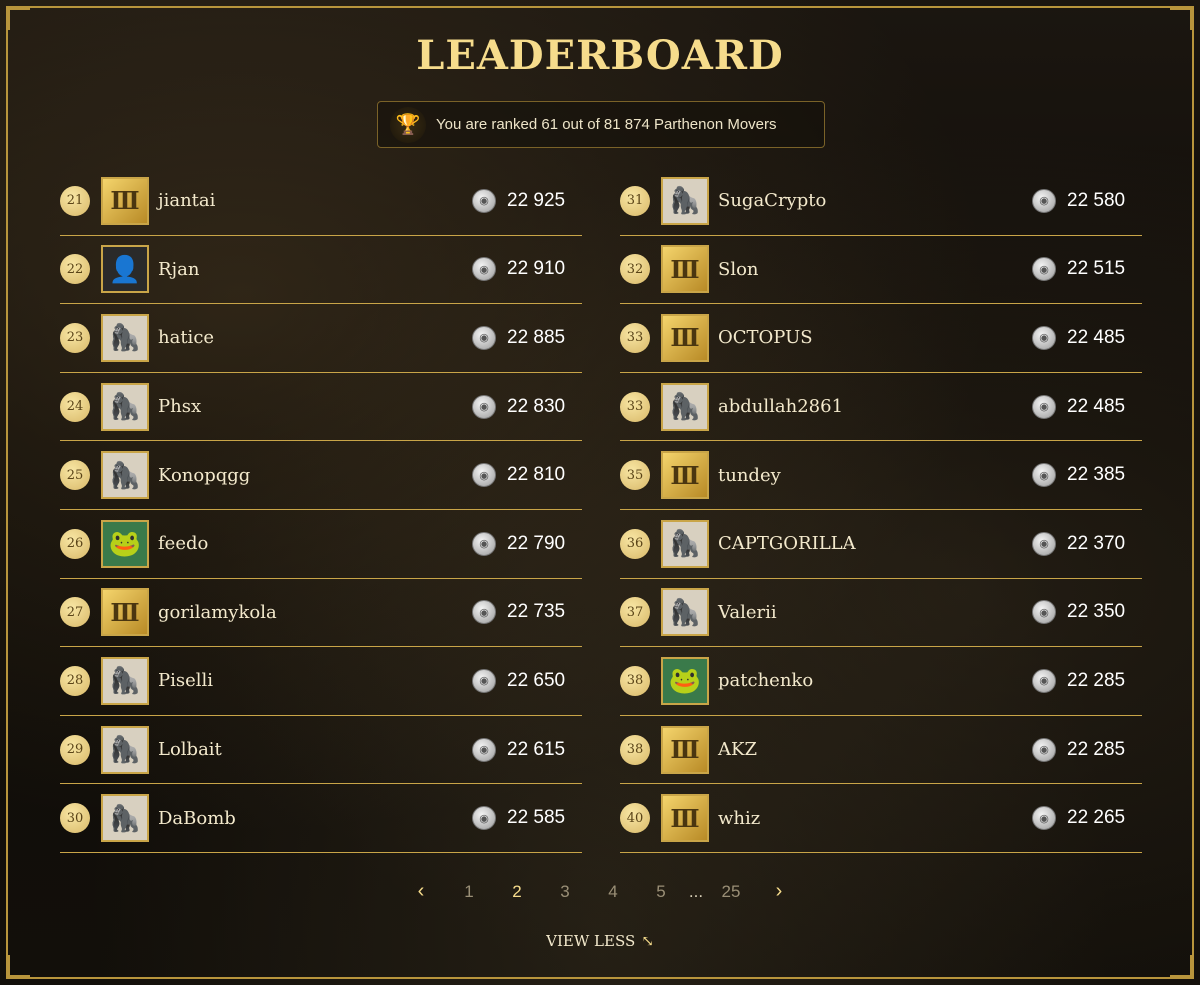  What do you see at coordinates (469, 892) in the screenshot?
I see `page-button: 1` at bounding box center [469, 892].